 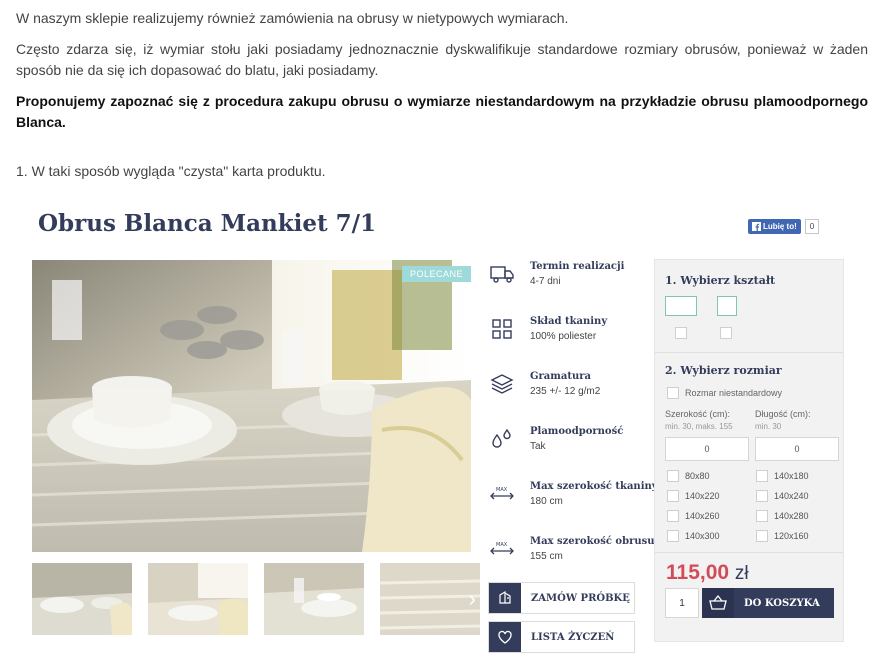 I want to click on truck-icon, so click(x=502, y=274).